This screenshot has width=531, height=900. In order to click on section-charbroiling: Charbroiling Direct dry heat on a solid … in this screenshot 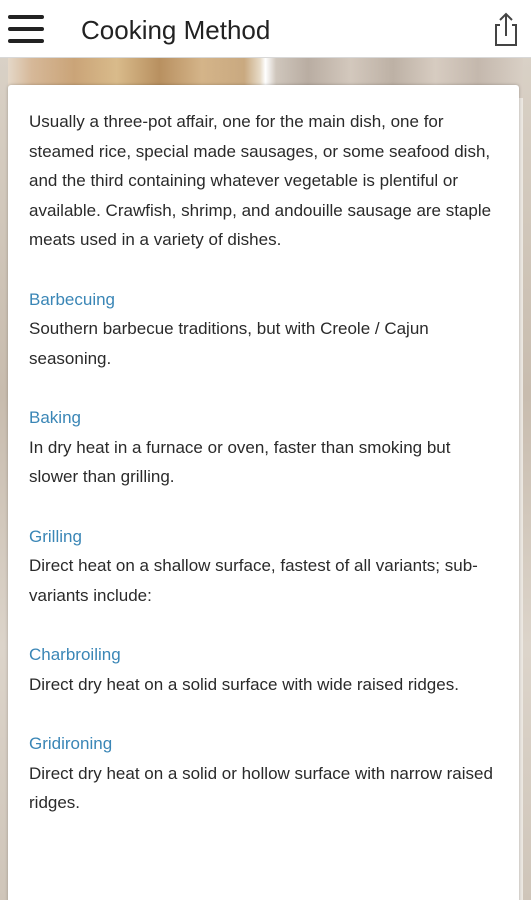, I will do `click(266, 669)`.